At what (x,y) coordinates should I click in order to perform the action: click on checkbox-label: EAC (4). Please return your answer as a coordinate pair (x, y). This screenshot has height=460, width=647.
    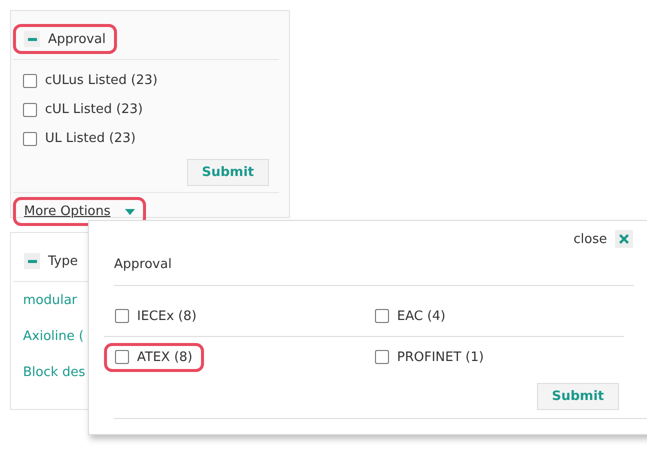
    Looking at the image, I should click on (421, 316).